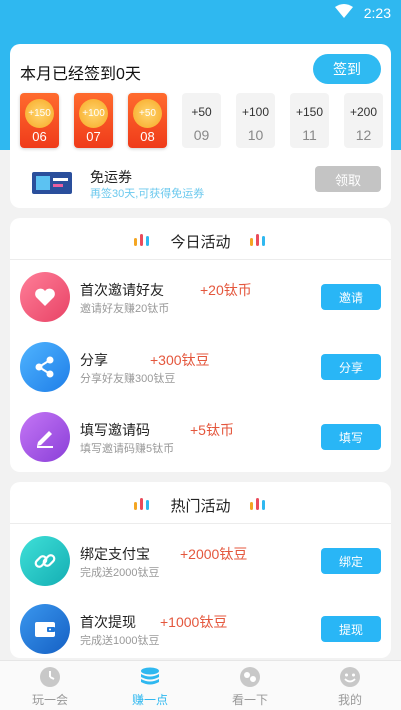 This screenshot has height=710, width=401. Describe the element at coordinates (351, 367) in the screenshot. I see `share-button: 分享` at that location.